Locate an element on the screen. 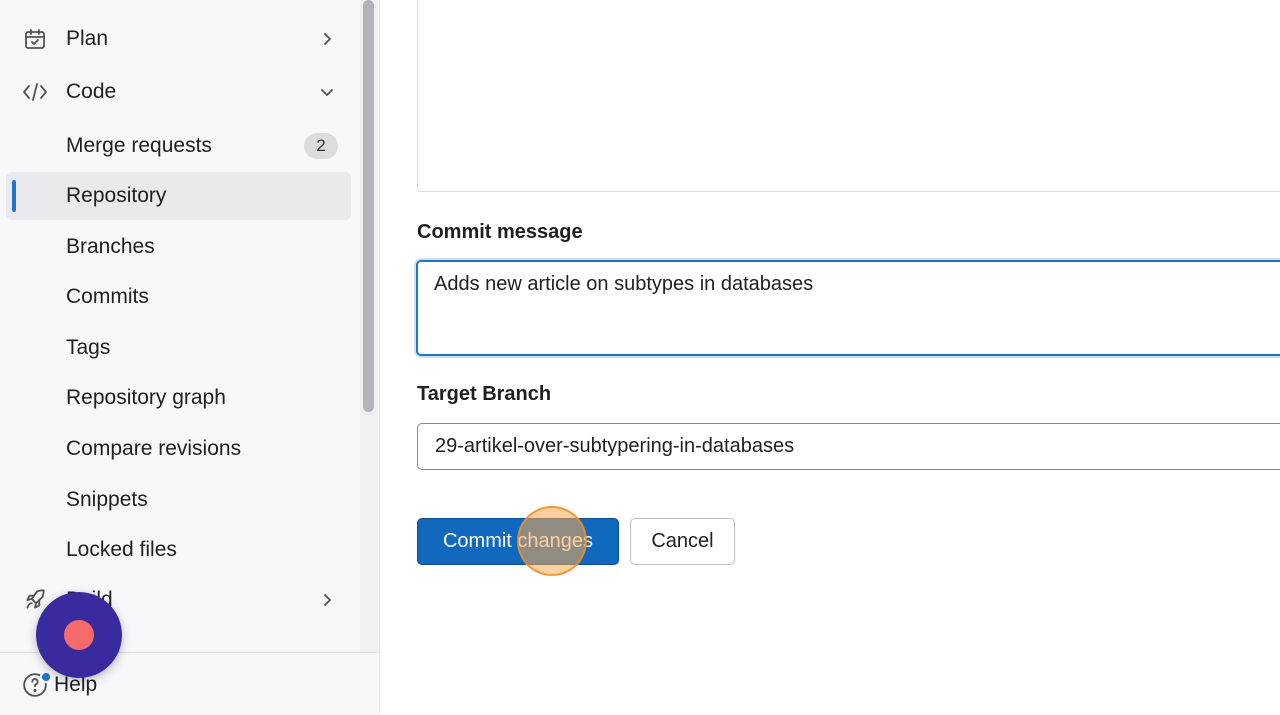 This screenshot has width=1280, height=715. sidebar-item-label: Commits is located at coordinates (107, 296).